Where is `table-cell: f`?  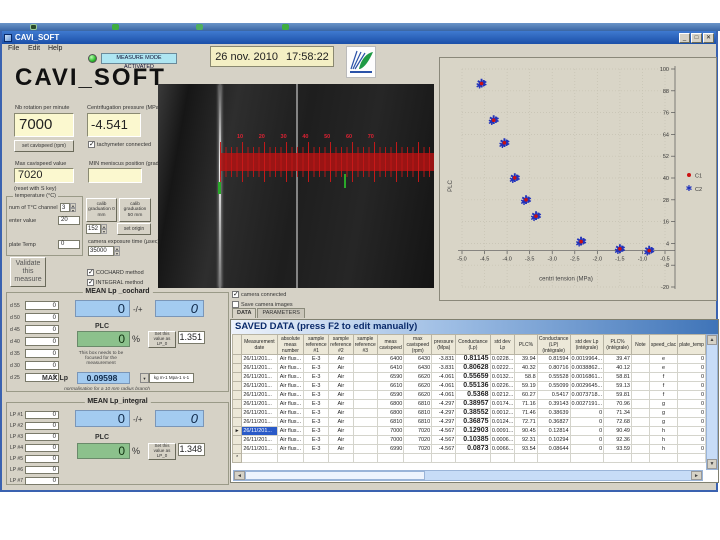
table-cell: f is located at coordinates (663, 386).